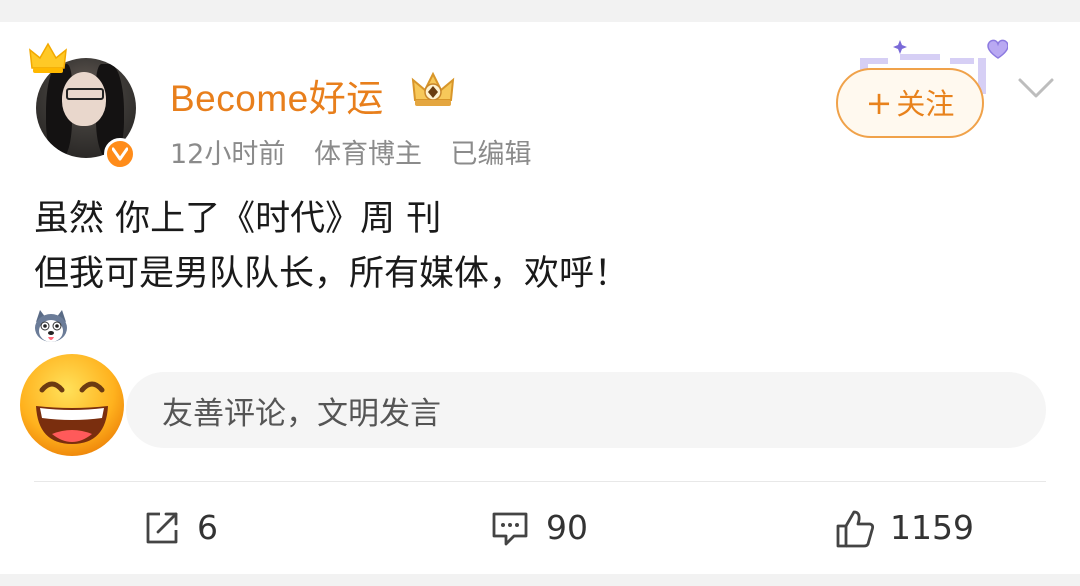 Image resolution: width=1080 pixels, height=586 pixels. Describe the element at coordinates (332, 274) in the screenshot. I see `post-text-line: 但我可是男队队长，所有媒体，欢呼！` at that location.